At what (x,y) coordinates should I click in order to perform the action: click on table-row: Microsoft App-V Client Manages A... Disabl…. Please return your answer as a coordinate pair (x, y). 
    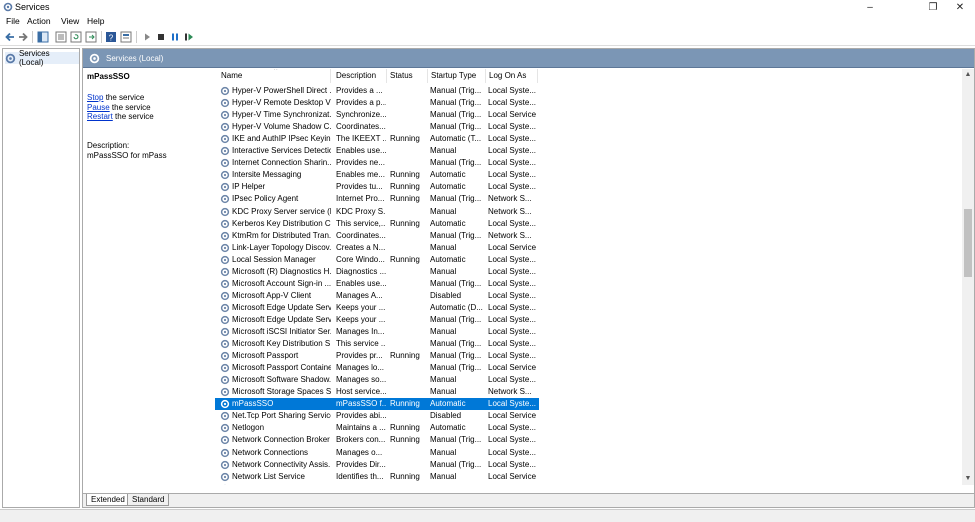
    Looking at the image, I should click on (377, 296).